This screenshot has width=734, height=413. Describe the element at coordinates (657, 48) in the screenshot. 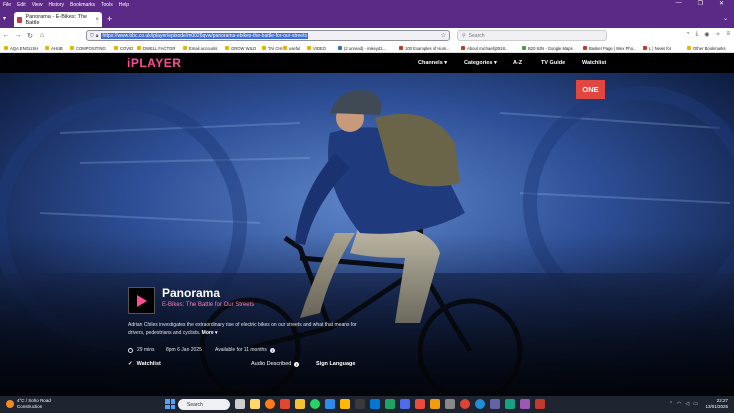

I see `bookmark-item: L | News for` at that location.